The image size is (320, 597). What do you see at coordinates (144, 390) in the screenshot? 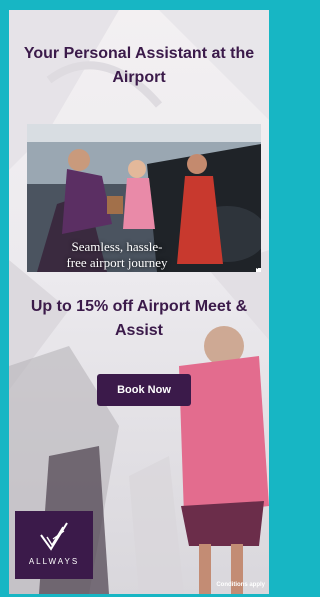
I see `book-now-button: Book Now` at bounding box center [144, 390].